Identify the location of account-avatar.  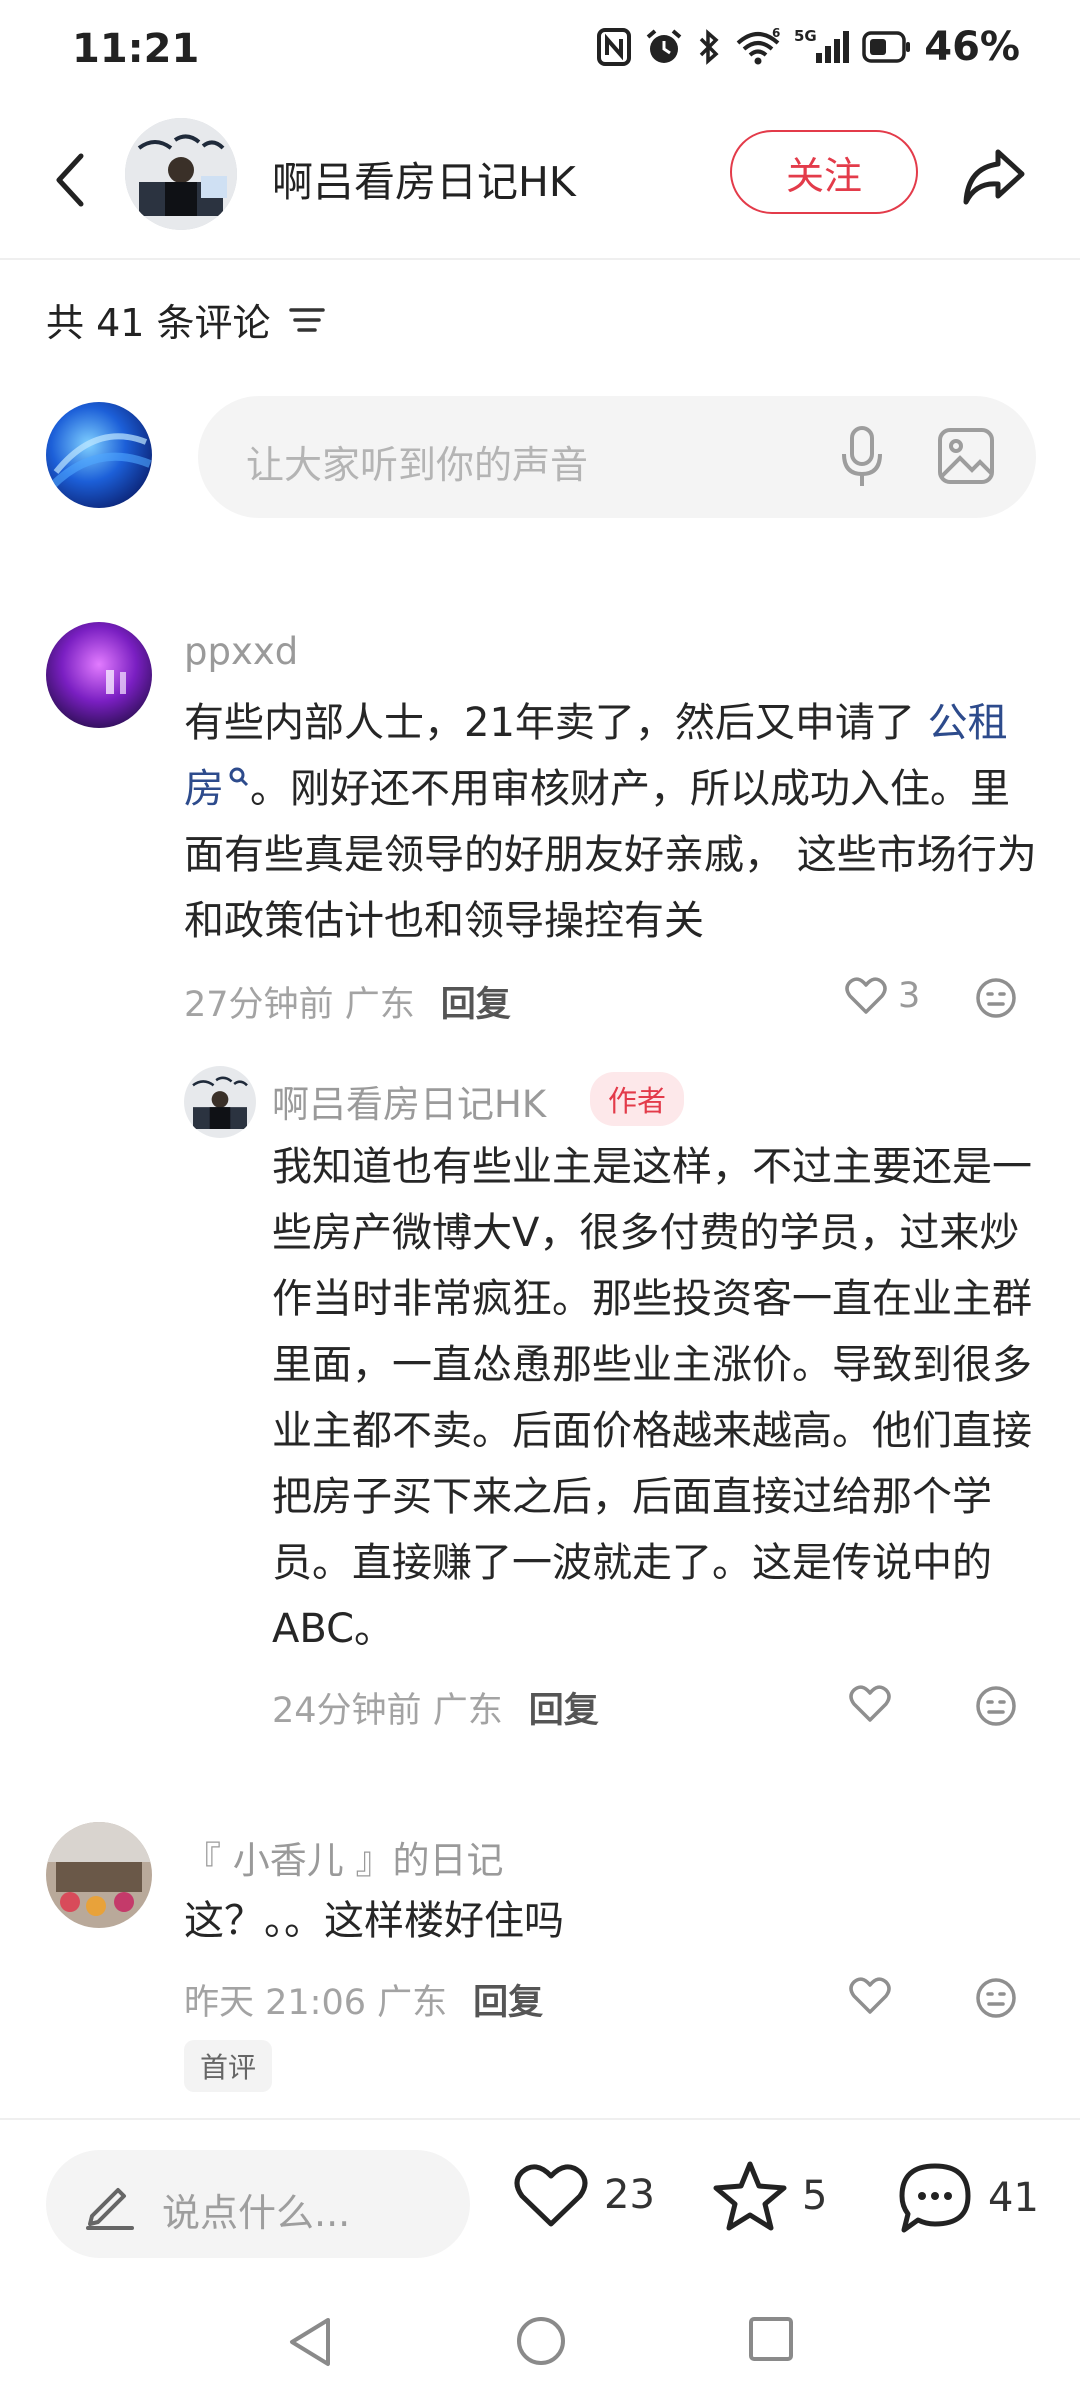
(181, 174).